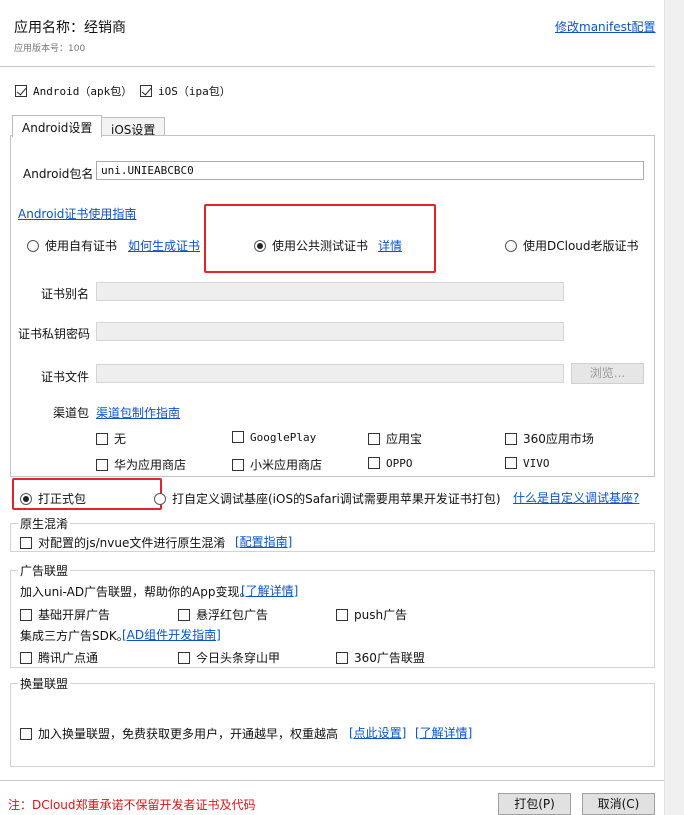 This screenshot has width=684, height=815. I want to click on cert-file-label: 证书文件, so click(65, 377).